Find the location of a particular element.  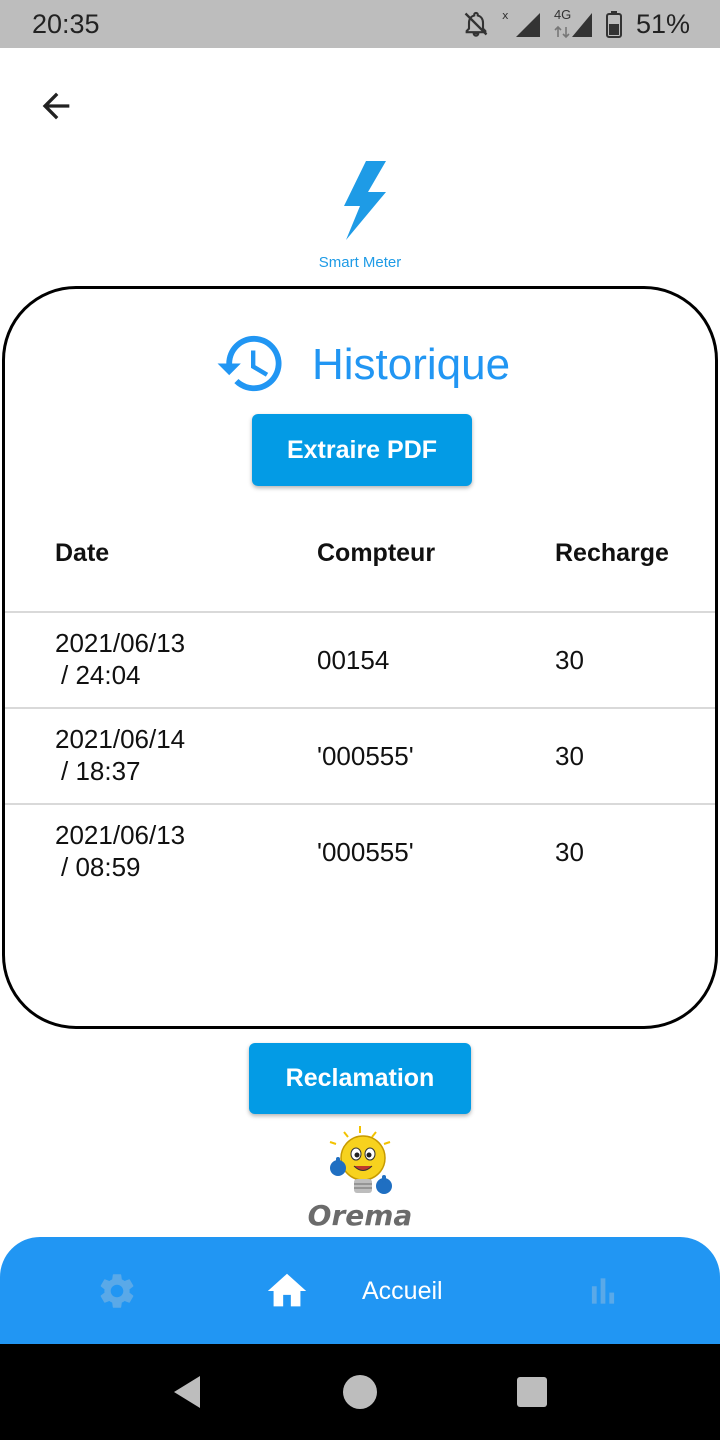

row-date: 2021/06/13 / 08:59 is located at coordinates (120, 851).